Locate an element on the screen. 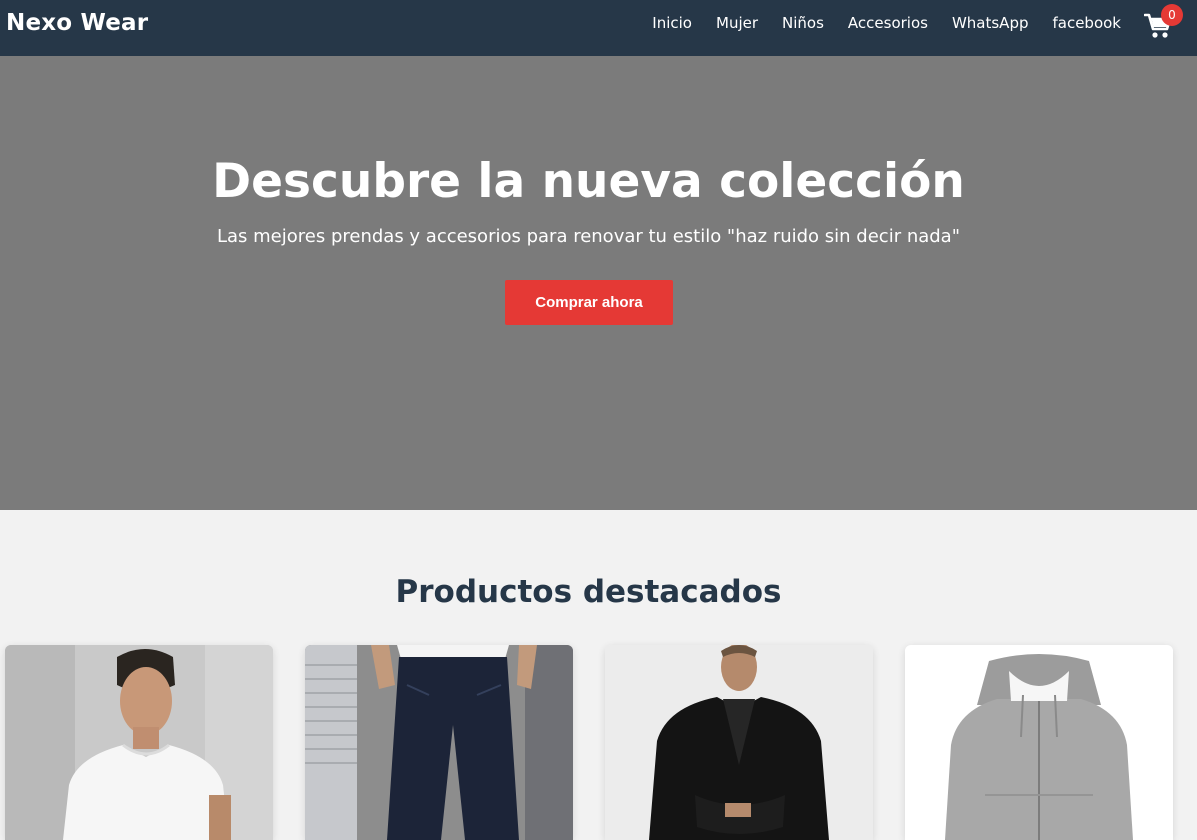  nav-link-ninos: Niños is located at coordinates (803, 23).